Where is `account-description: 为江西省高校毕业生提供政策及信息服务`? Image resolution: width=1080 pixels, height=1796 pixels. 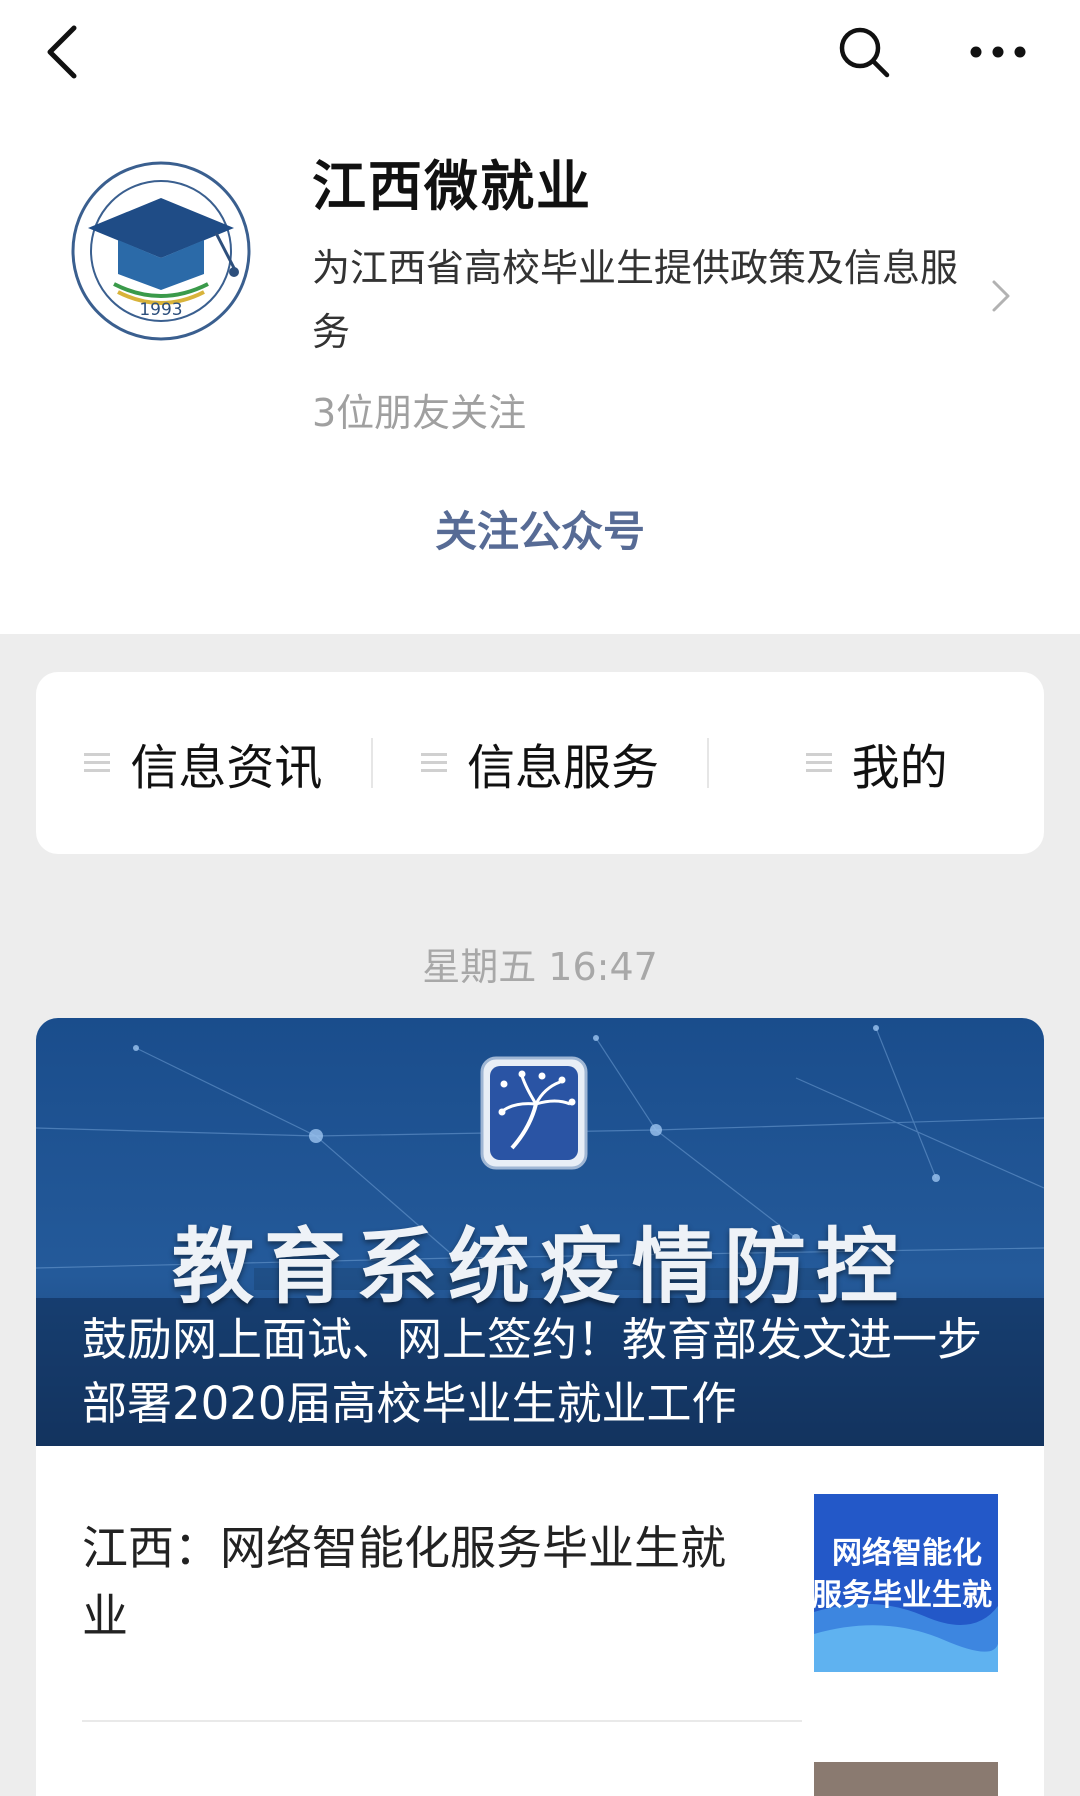 account-description: 为江西省高校毕业生提供政策及信息服务 is located at coordinates (652, 300).